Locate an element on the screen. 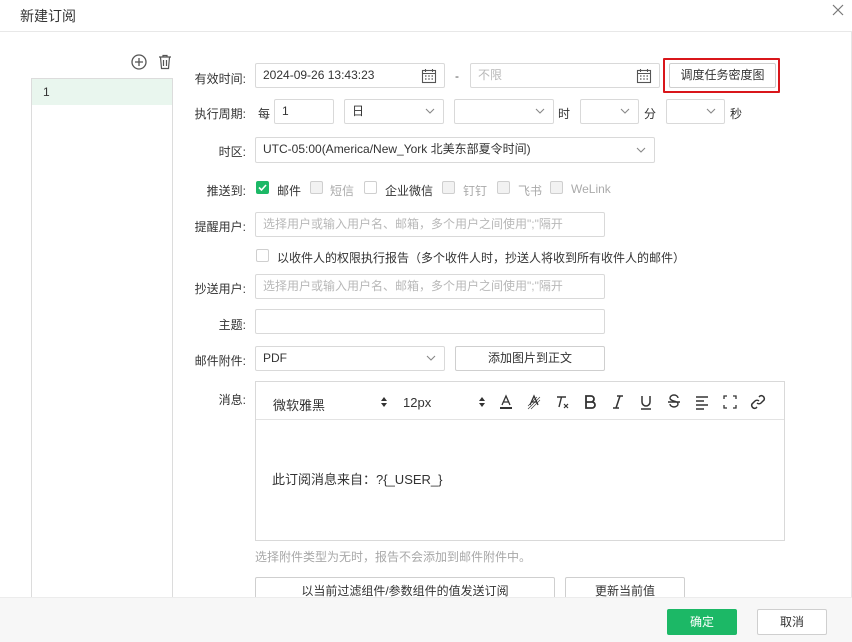 This screenshot has width=852, height=642. feishu-checkbox is located at coordinates (503, 187).